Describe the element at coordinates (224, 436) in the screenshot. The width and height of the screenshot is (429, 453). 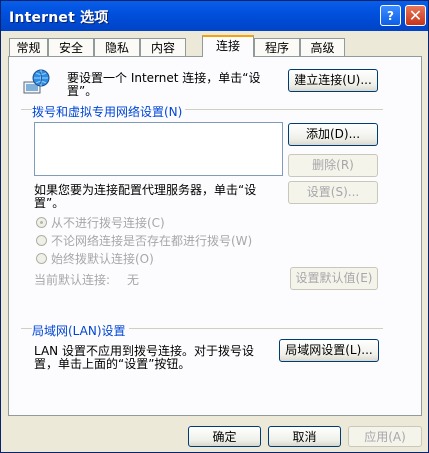
I see `ok-button: 确定` at that location.